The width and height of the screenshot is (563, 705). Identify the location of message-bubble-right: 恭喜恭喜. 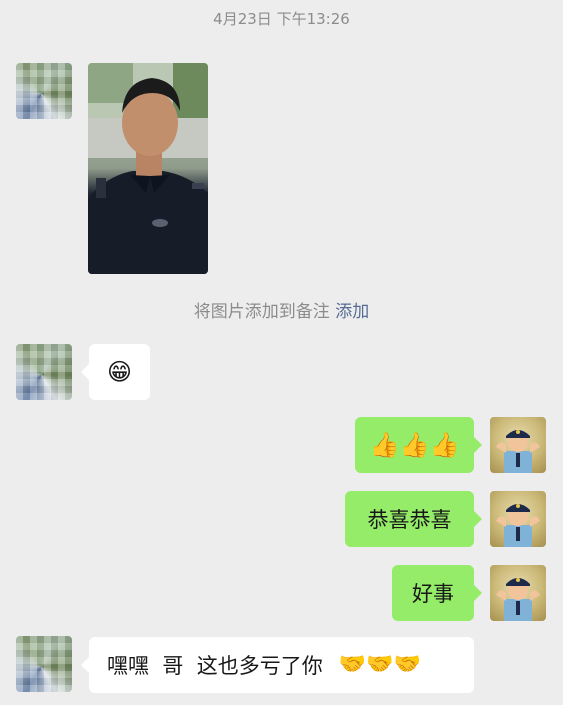
(413, 519).